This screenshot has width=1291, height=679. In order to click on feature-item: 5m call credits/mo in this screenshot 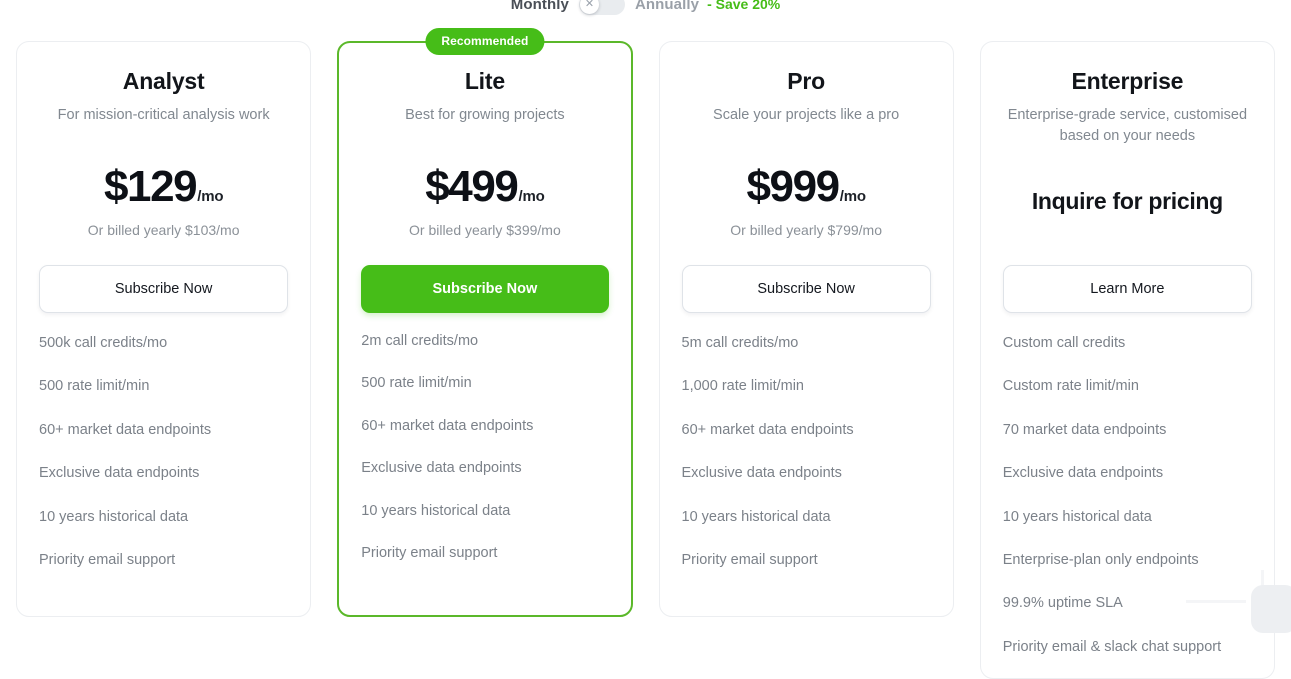, I will do `click(740, 343)`.